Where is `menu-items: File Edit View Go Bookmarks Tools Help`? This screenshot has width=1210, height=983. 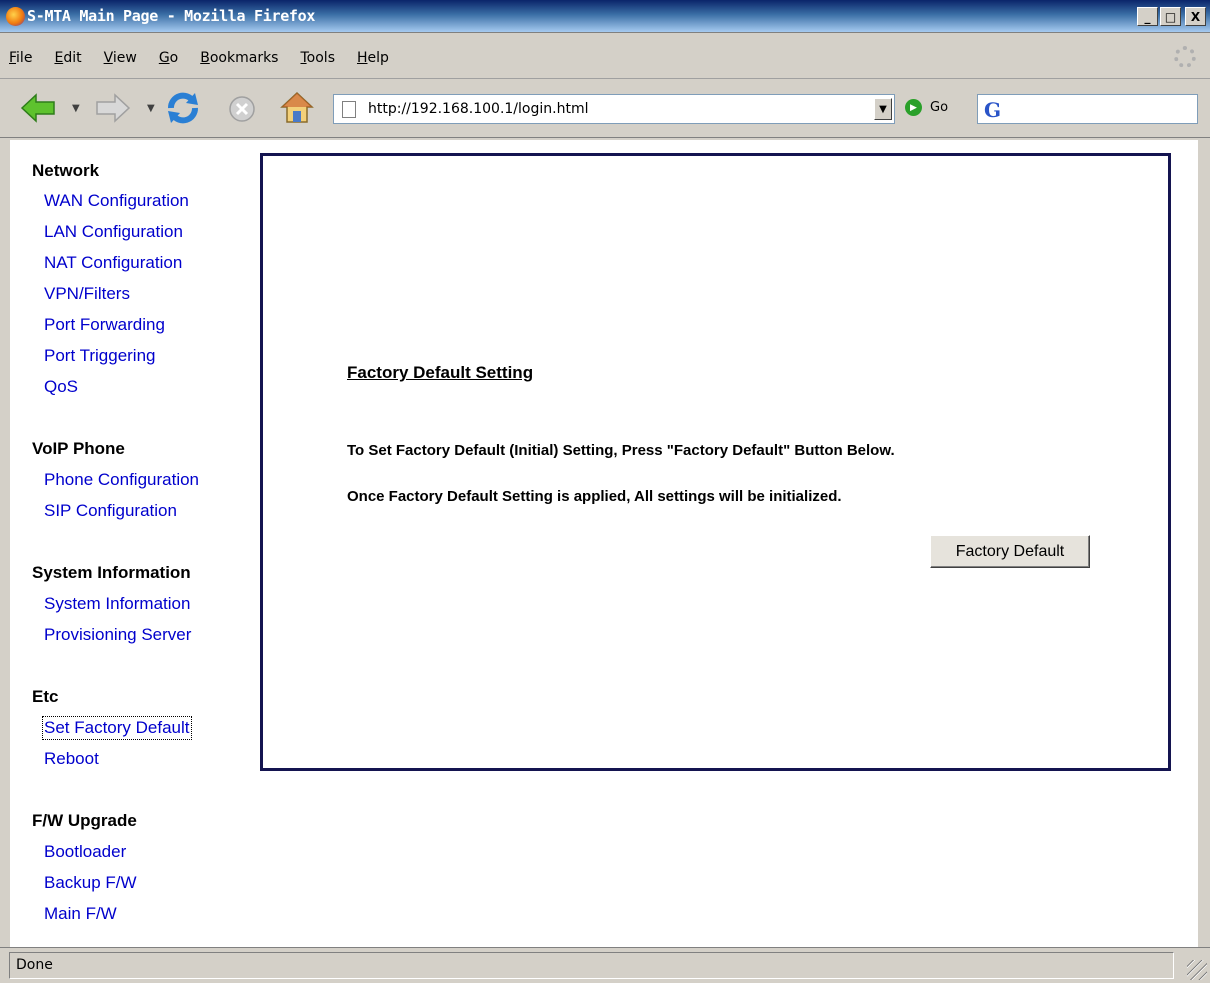 menu-items: File Edit View Go Bookmarks Tools Help is located at coordinates (210, 58).